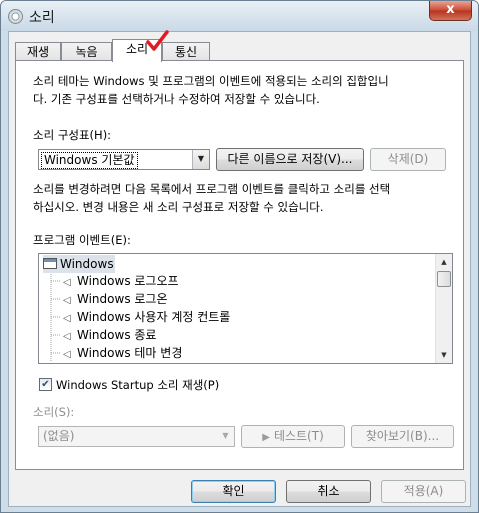  What do you see at coordinates (157, 40) in the screenshot?
I see `check-mark-icon` at bounding box center [157, 40].